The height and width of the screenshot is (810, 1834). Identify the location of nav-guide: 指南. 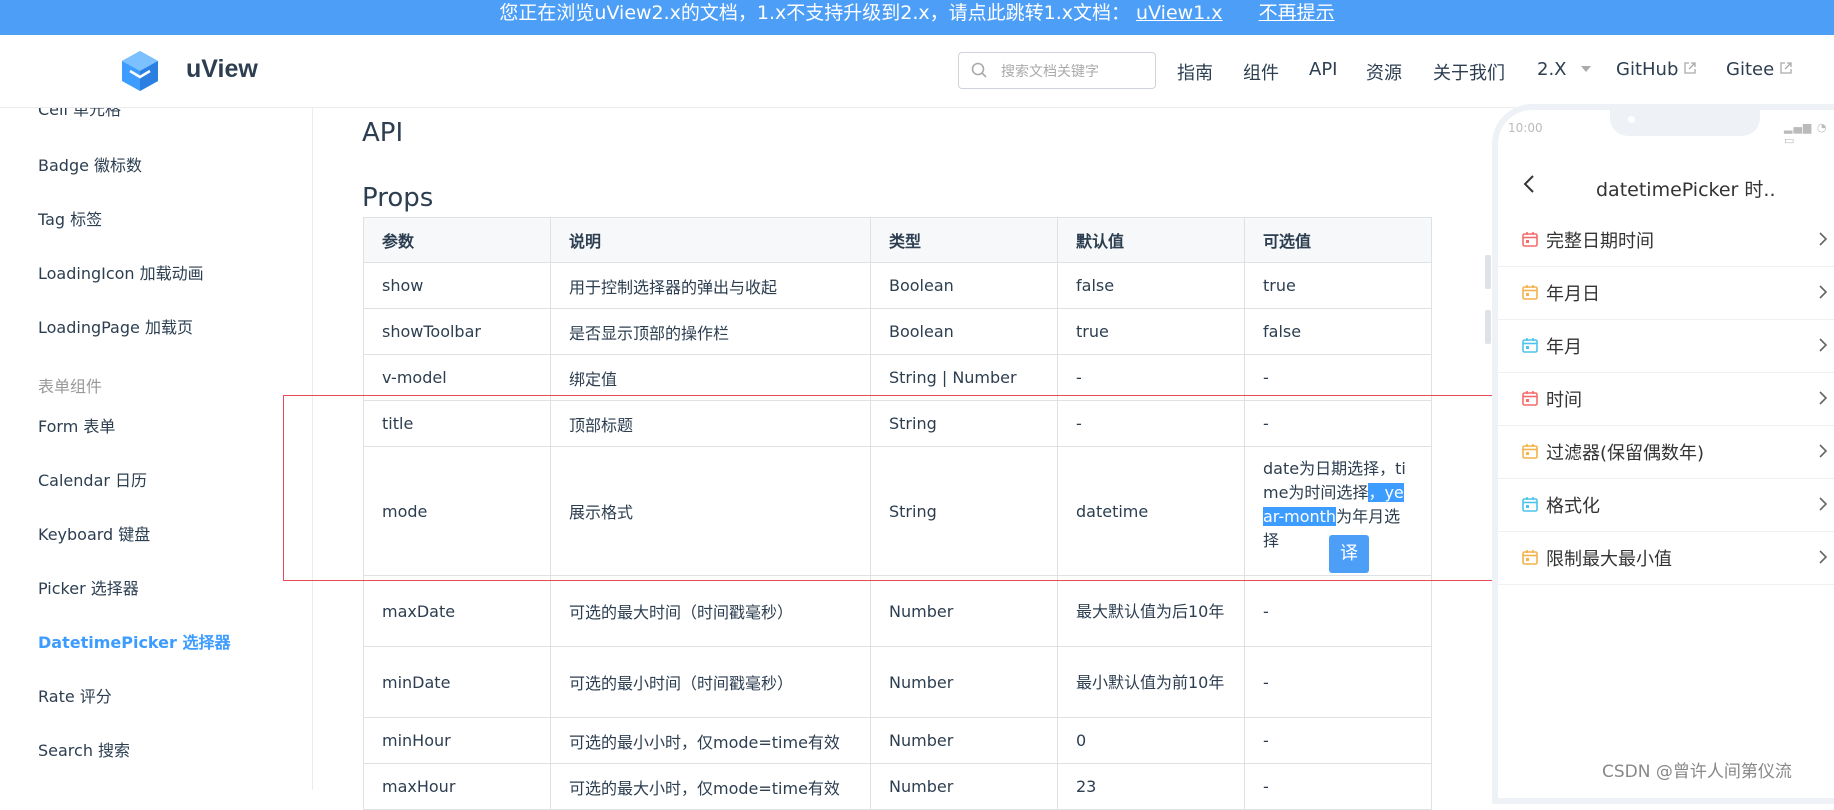
(1195, 72).